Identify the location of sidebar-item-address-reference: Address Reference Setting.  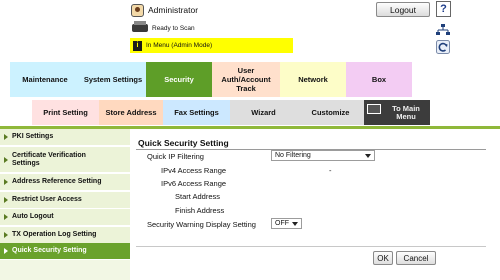
(65, 182).